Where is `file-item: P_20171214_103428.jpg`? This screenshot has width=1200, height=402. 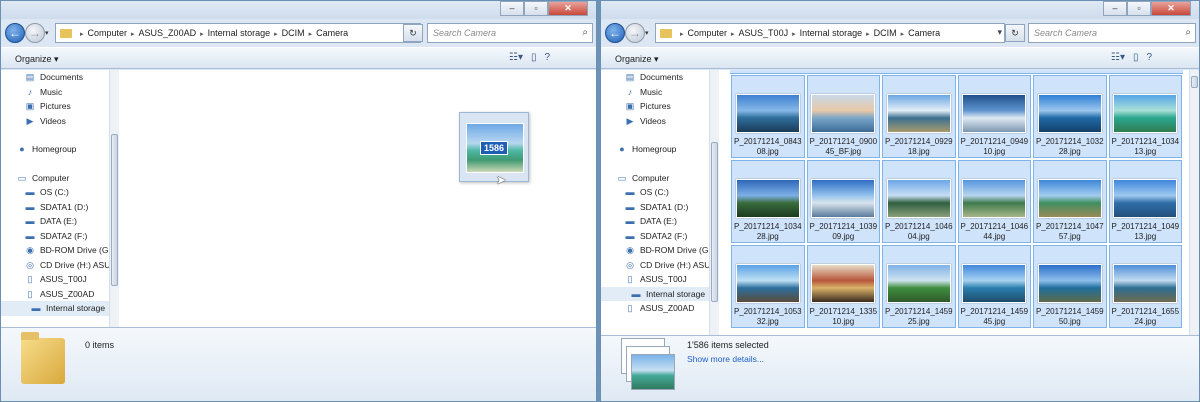 file-item: P_20171214_103428.jpg is located at coordinates (768, 201).